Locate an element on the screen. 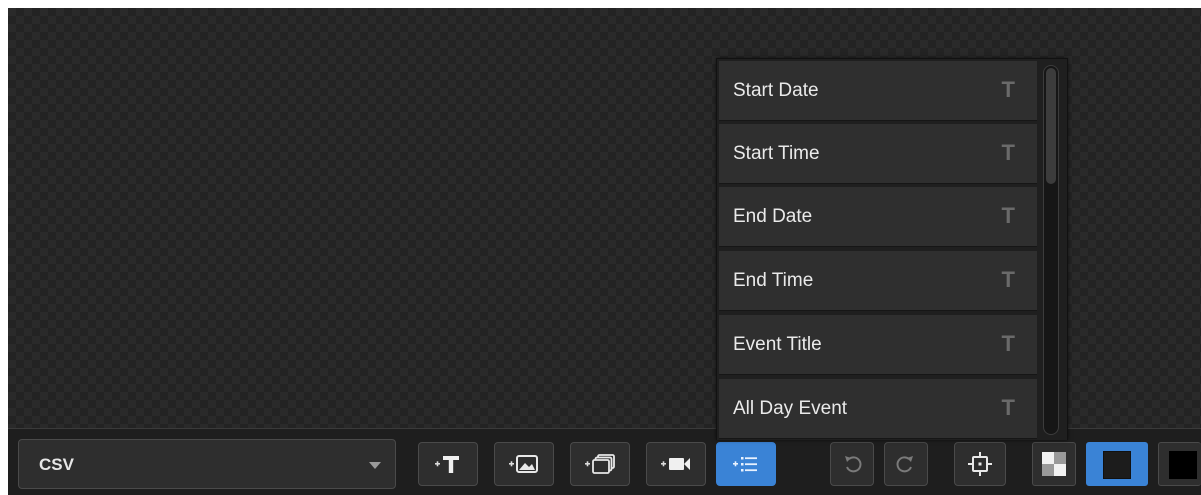 The height and width of the screenshot is (495, 1201). redo-icon is located at coordinates (904, 464).